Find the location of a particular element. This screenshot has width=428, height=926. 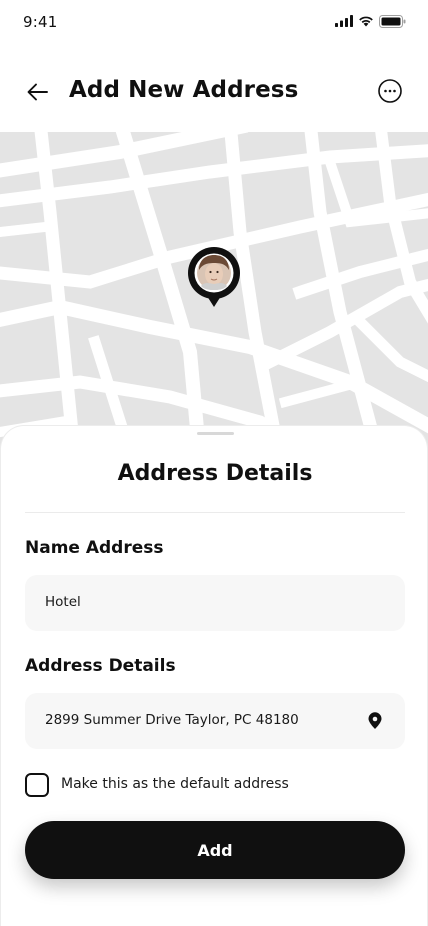

add-button: Add is located at coordinates (215, 850).